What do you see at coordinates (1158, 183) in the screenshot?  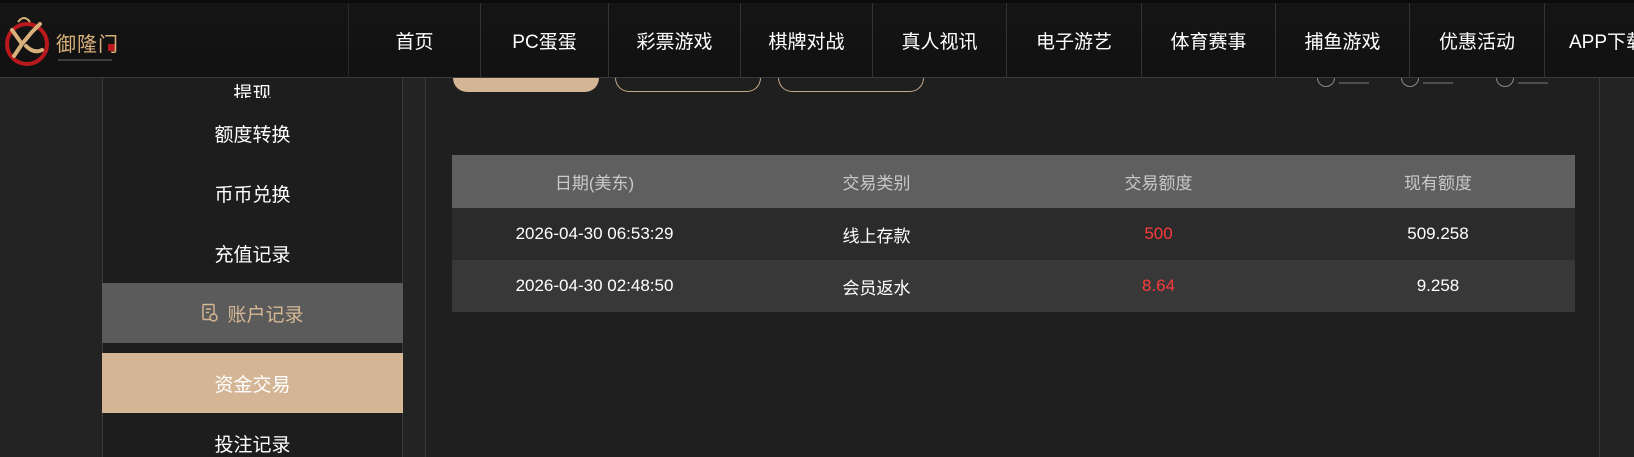 I see `column-header-amount: 交易额度` at bounding box center [1158, 183].